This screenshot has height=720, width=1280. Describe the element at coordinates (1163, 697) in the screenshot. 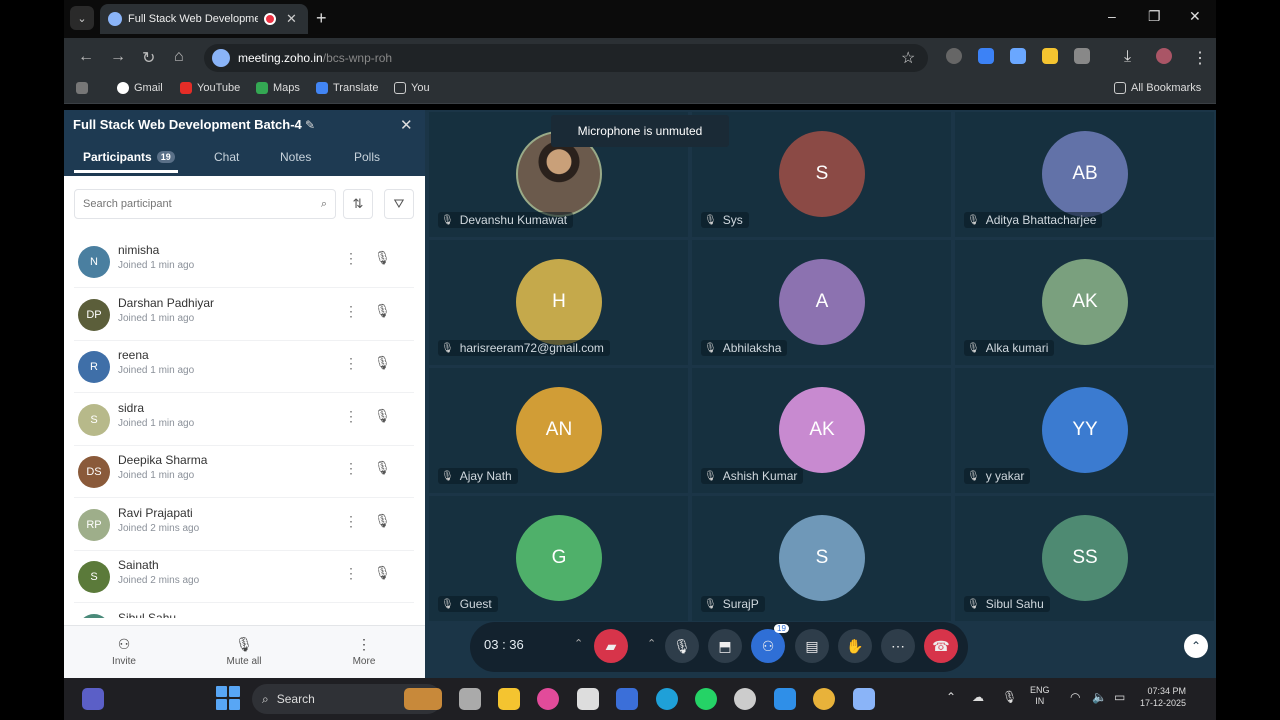

I see `clock: 07:34 PM 17-12-2025` at that location.